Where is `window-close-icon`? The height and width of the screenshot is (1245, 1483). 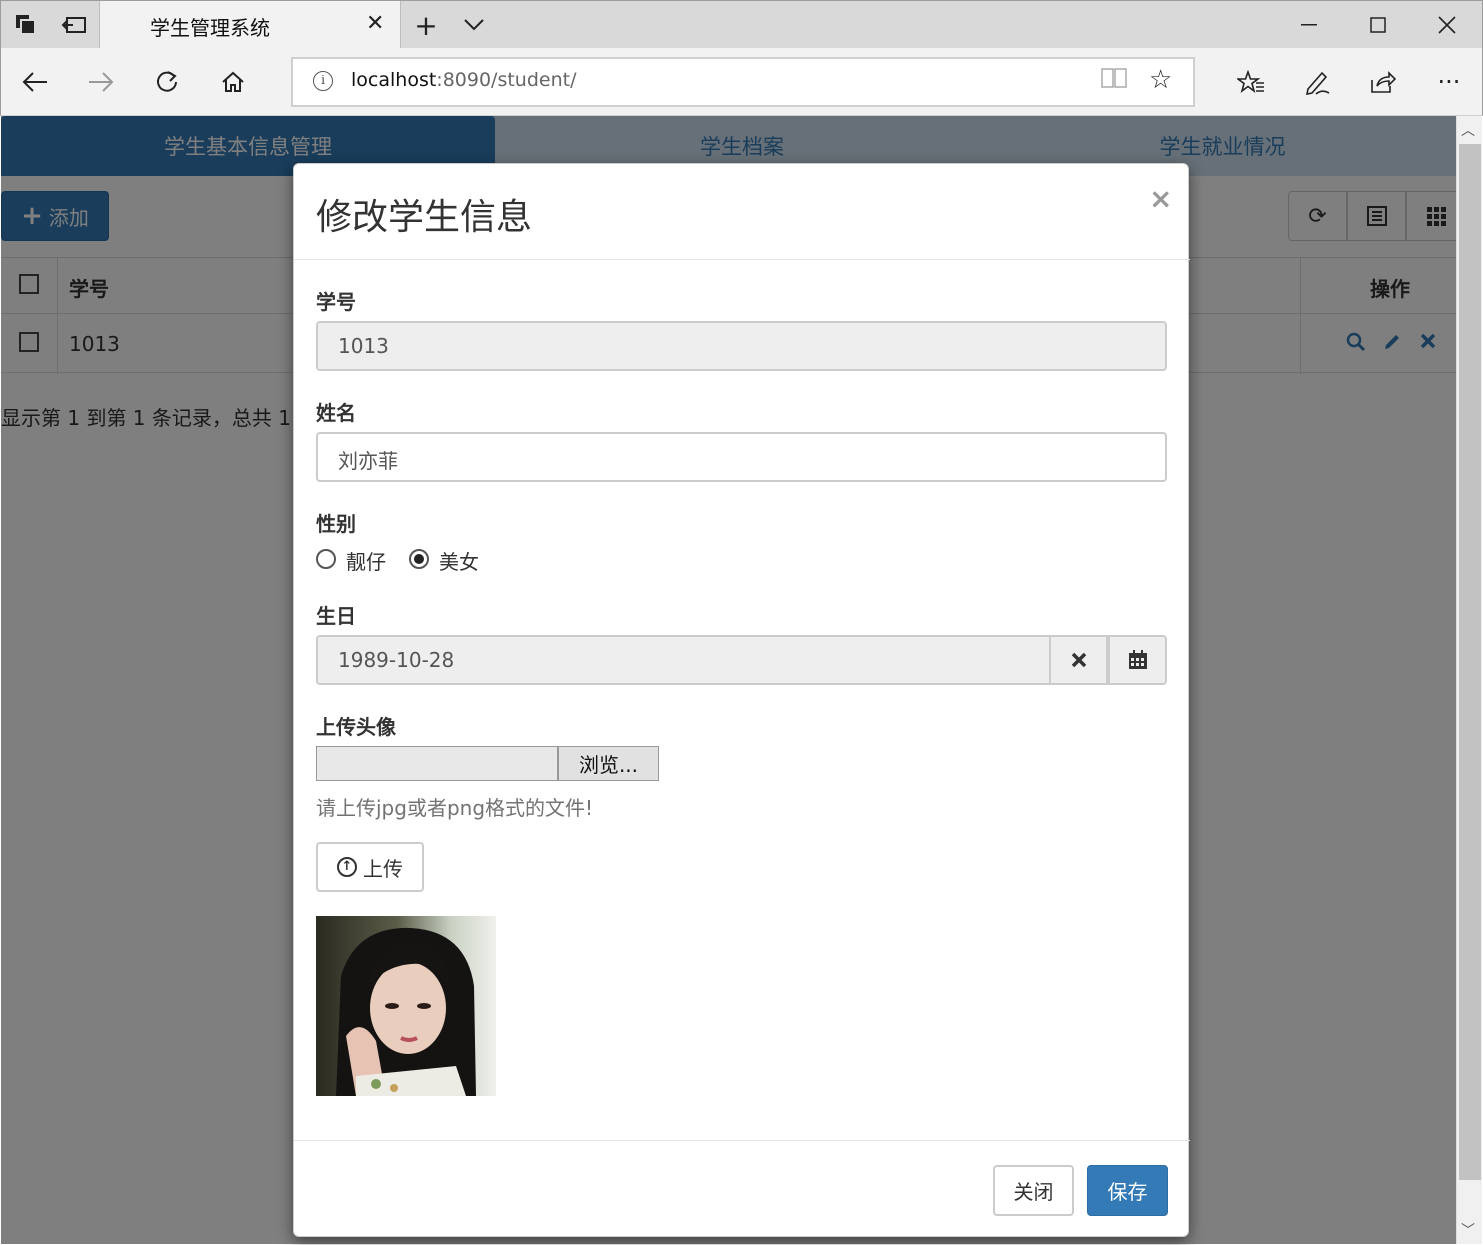 window-close-icon is located at coordinates (1447, 25).